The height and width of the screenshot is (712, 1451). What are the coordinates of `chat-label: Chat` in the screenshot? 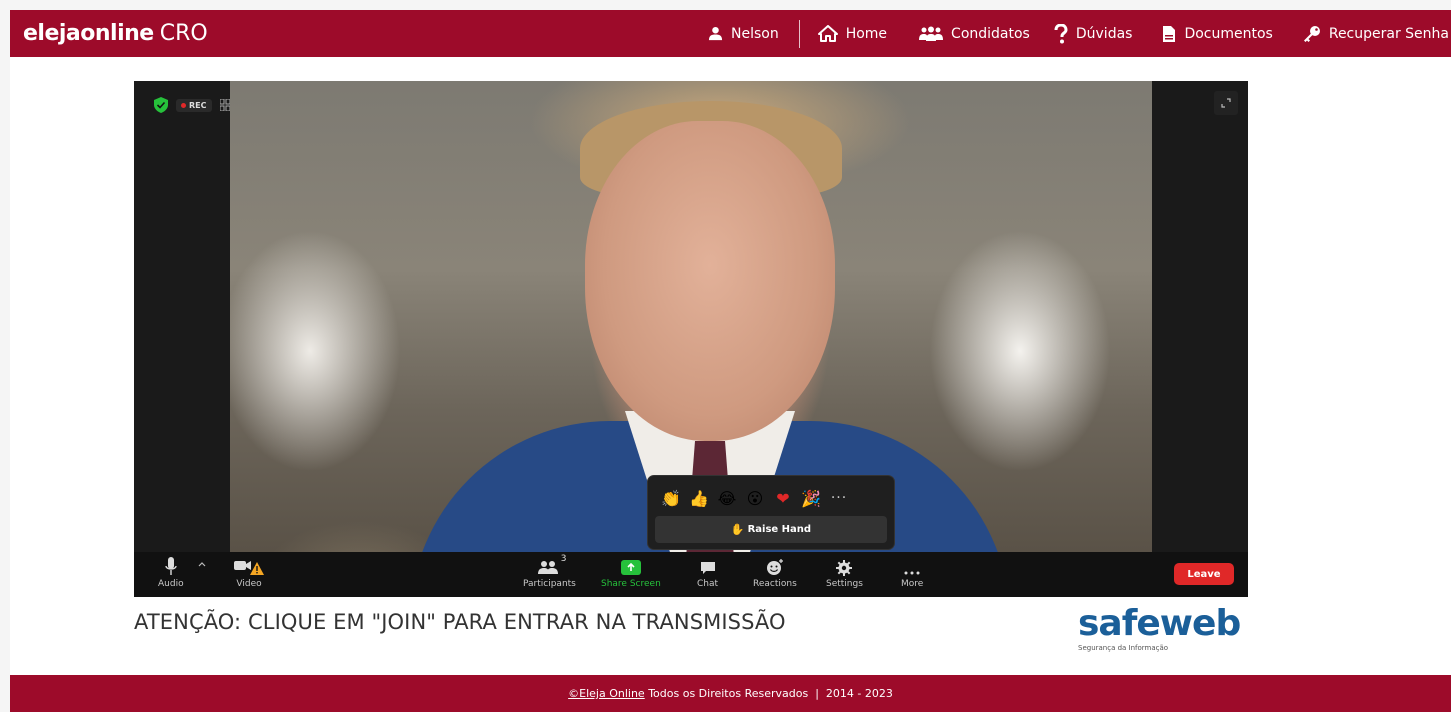 It's located at (708, 584).